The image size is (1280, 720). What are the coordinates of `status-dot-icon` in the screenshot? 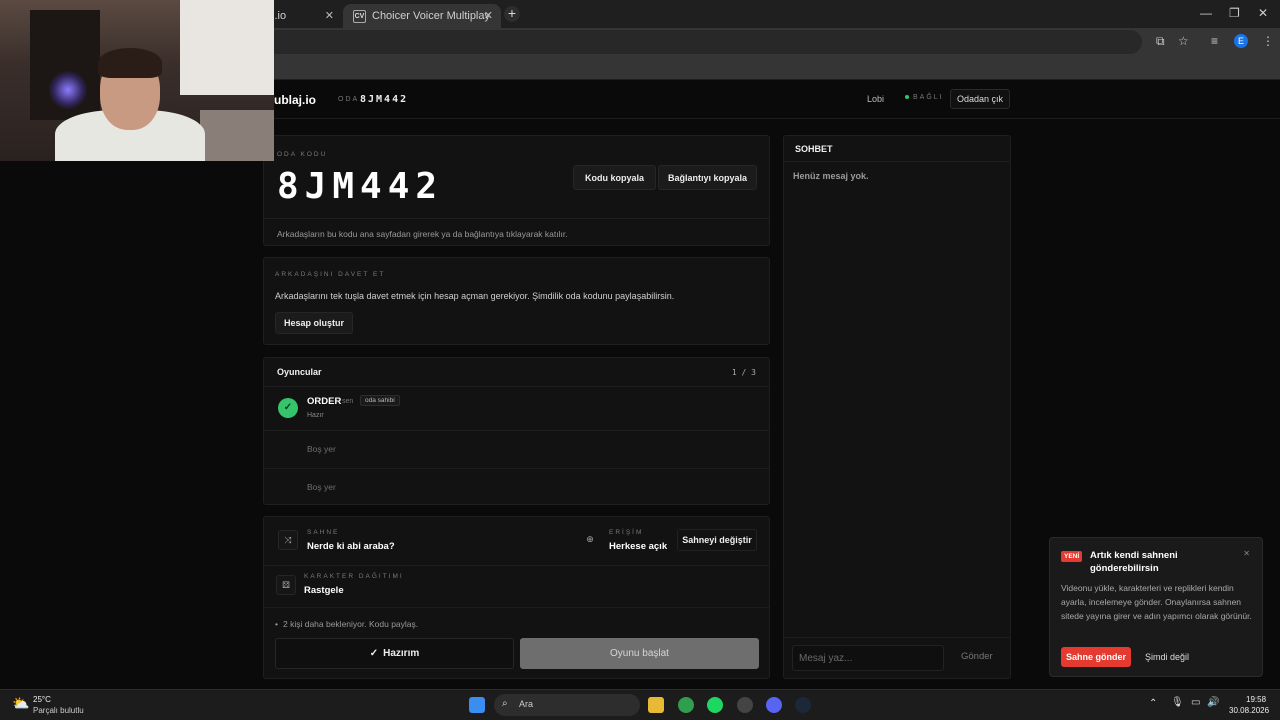 It's located at (907, 97).